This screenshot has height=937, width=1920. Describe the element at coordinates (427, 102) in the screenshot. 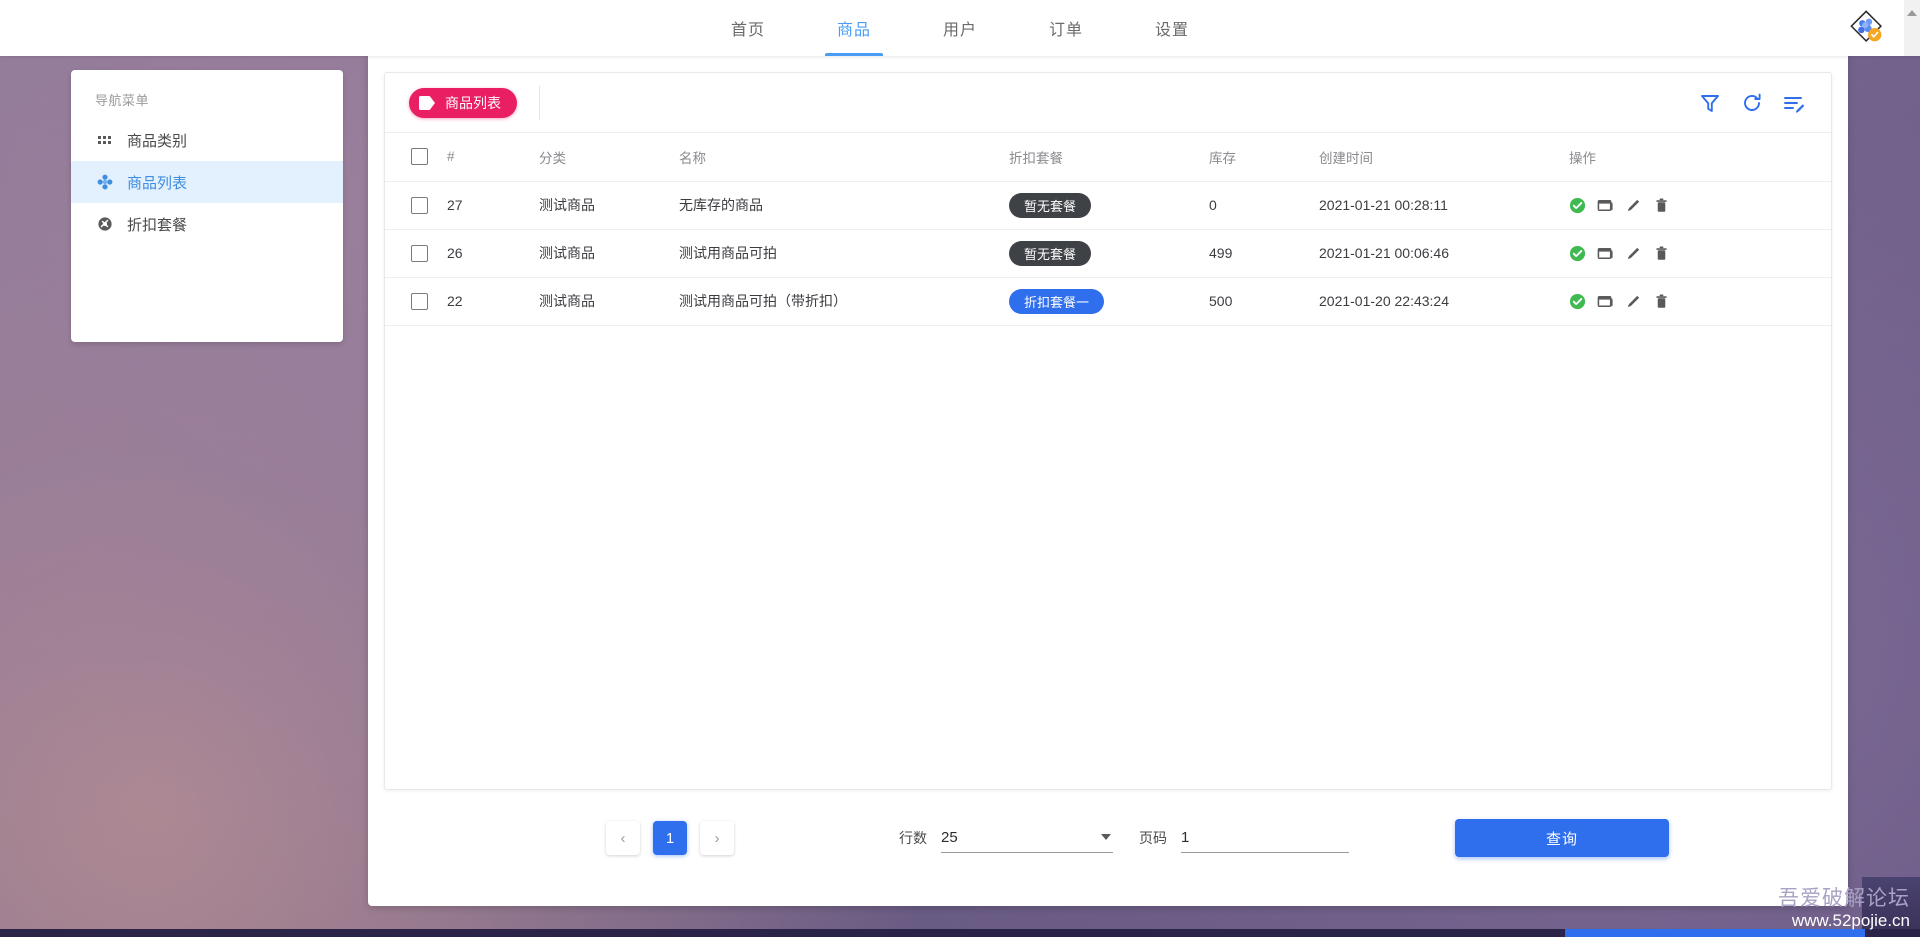

I see `tag-icon` at that location.